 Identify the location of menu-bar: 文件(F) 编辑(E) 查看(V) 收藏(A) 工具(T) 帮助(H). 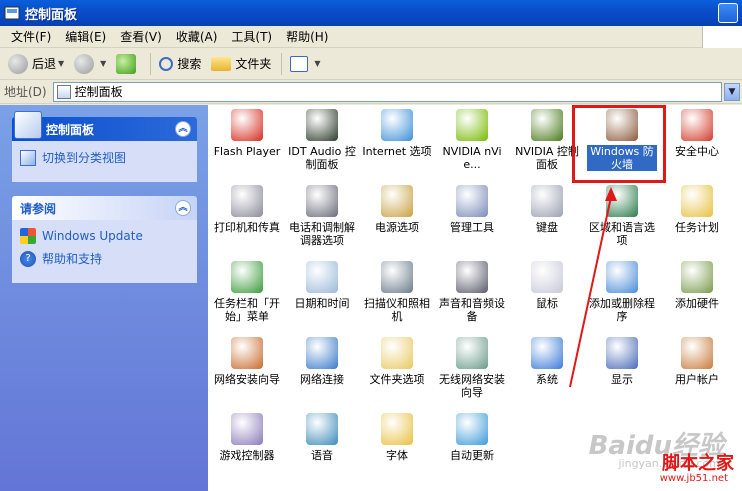
(371, 37).